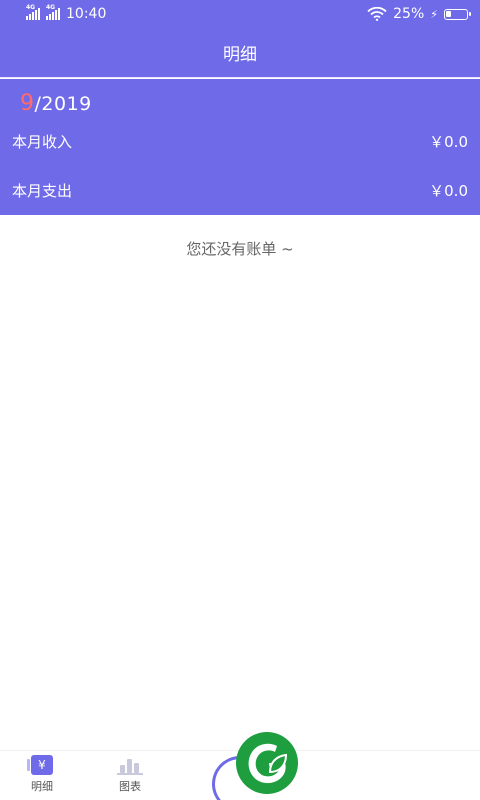  I want to click on status-right: 25% ⚡, so click(419, 14).